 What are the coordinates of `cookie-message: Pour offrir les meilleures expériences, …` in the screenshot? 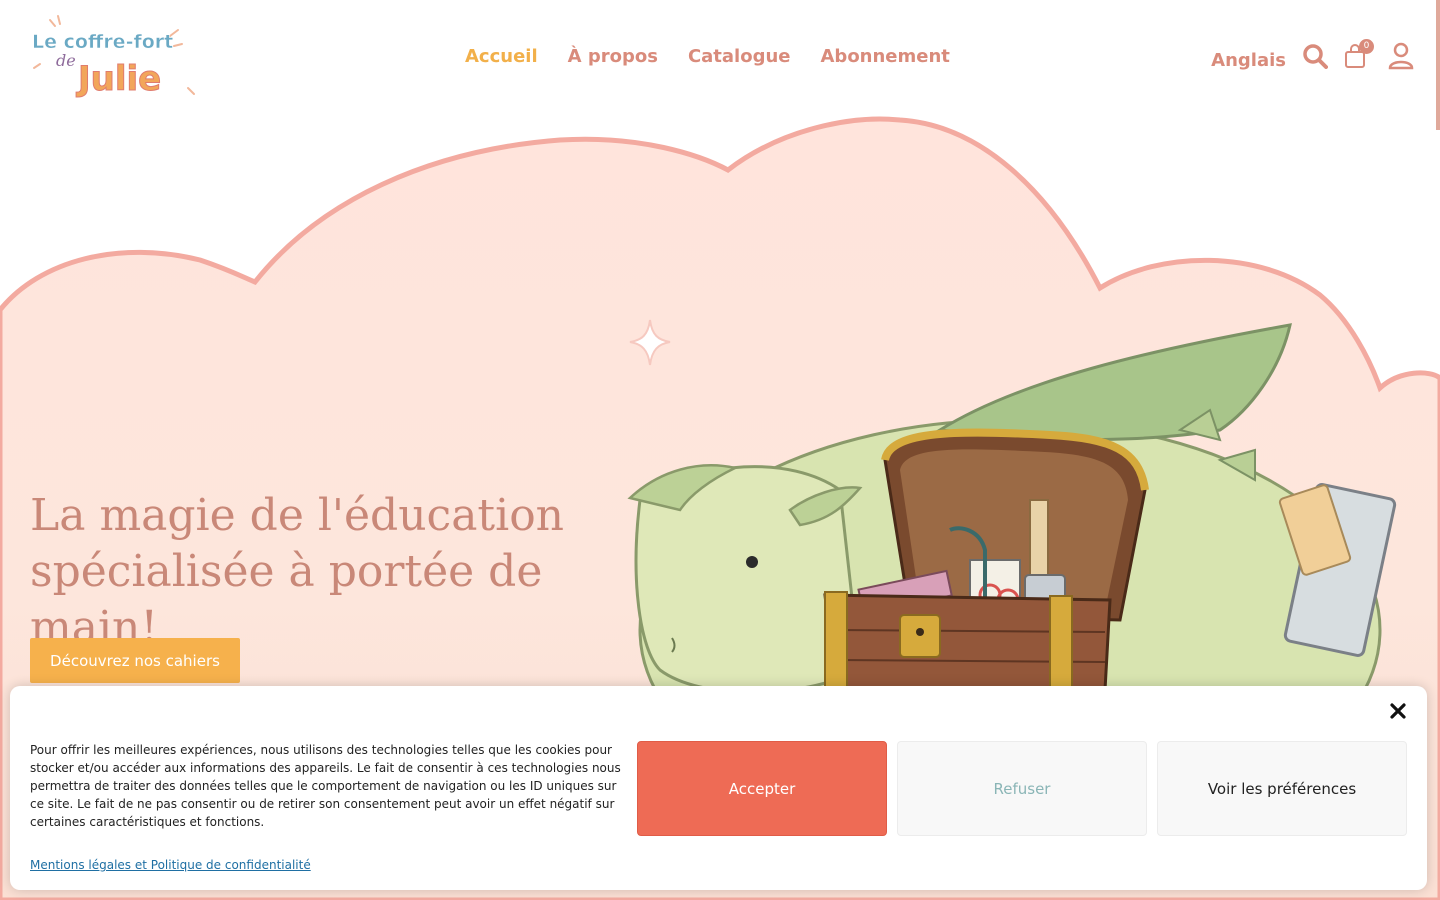 It's located at (325, 786).